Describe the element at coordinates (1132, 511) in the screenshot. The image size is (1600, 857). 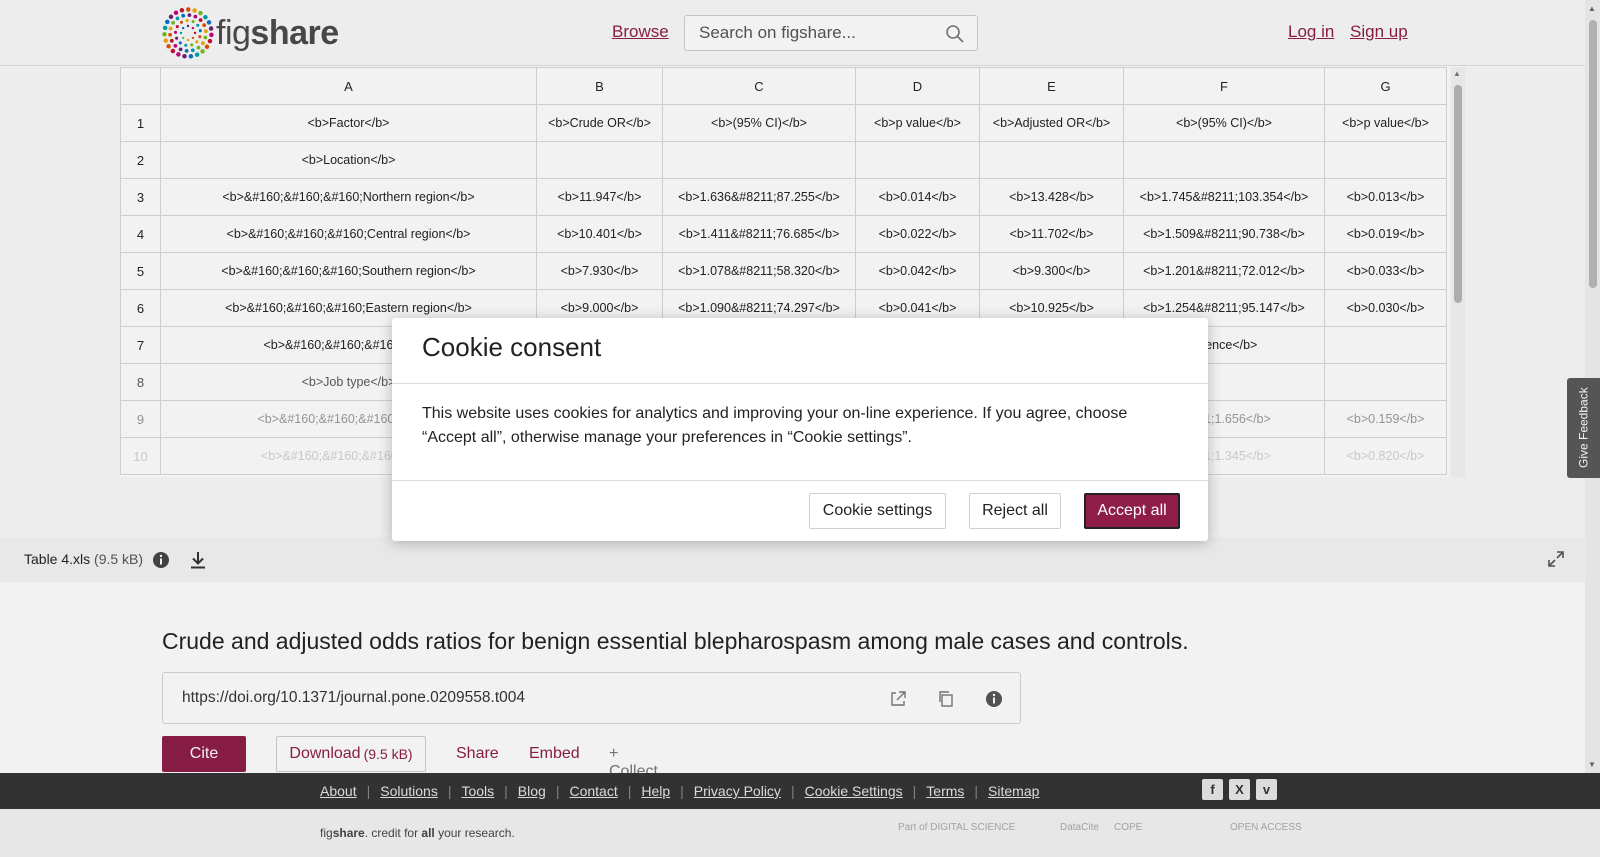
I see `accept-all-button: Accept all` at that location.